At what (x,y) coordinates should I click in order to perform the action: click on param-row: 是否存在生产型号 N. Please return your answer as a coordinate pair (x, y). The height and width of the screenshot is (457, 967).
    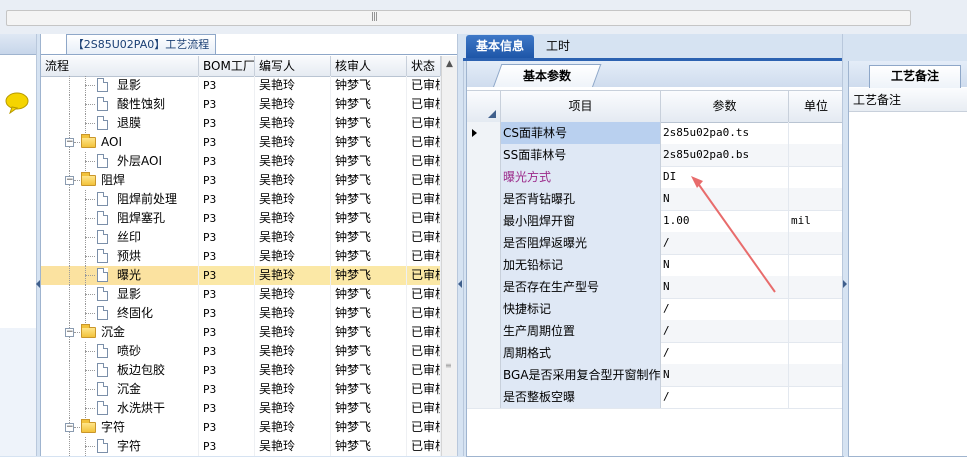
    Looking at the image, I should click on (655, 287).